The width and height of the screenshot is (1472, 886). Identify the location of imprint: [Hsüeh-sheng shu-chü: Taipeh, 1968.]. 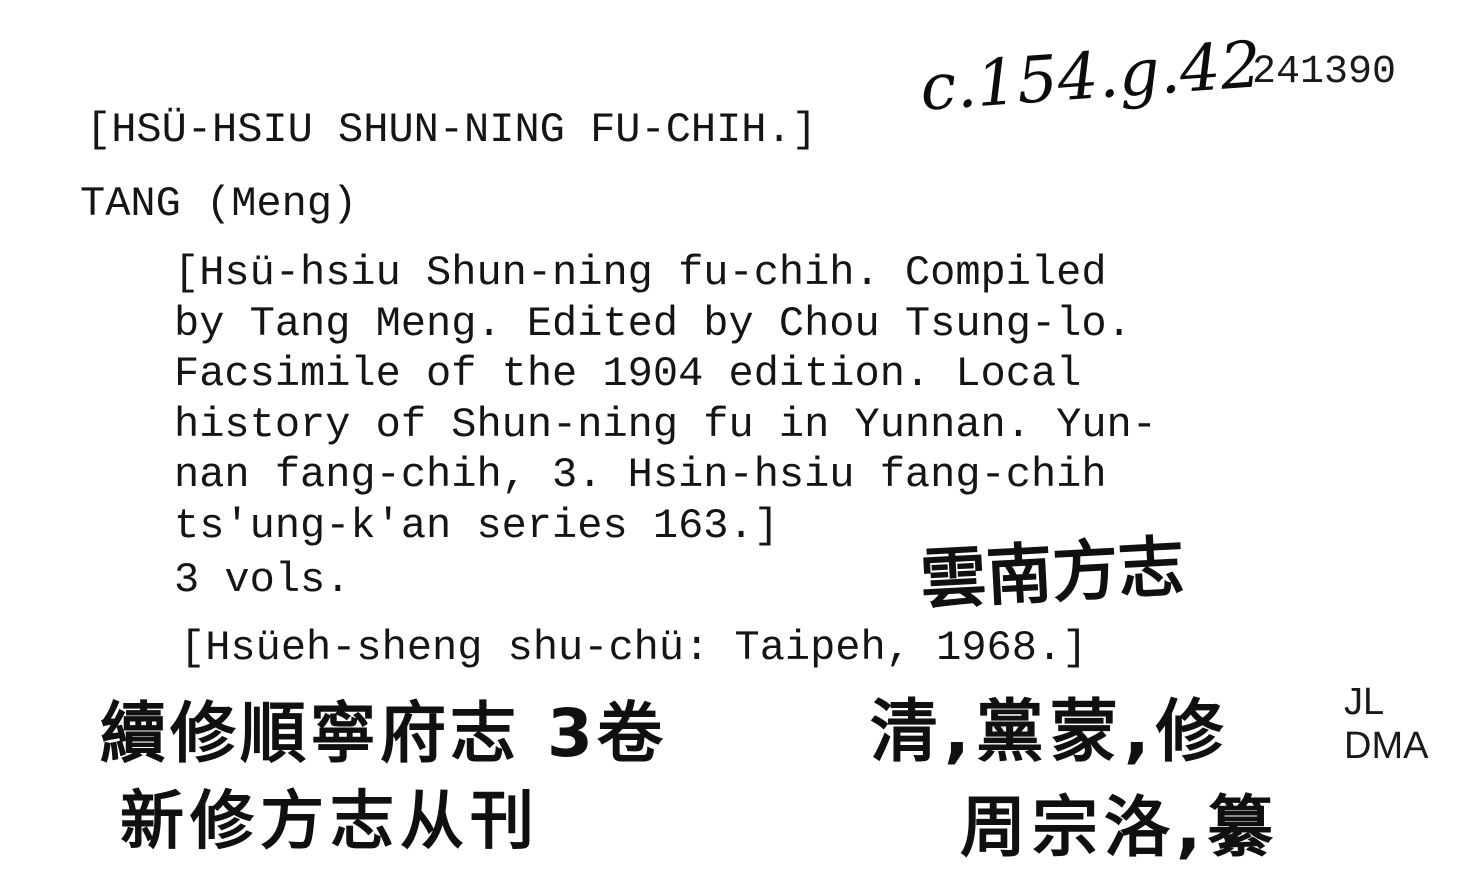
(634, 648).